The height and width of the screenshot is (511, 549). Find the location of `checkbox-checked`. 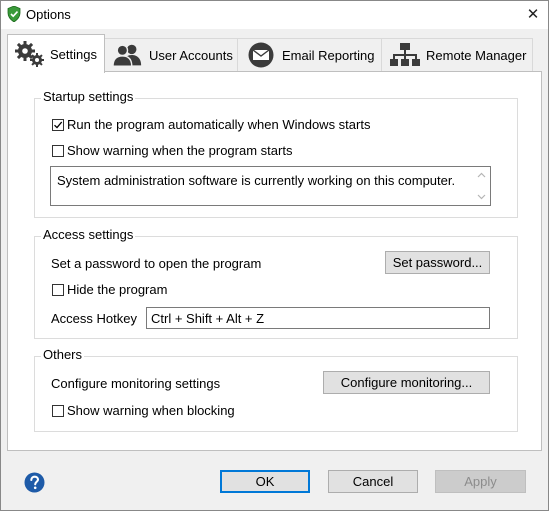

checkbox-checked is located at coordinates (58, 124).